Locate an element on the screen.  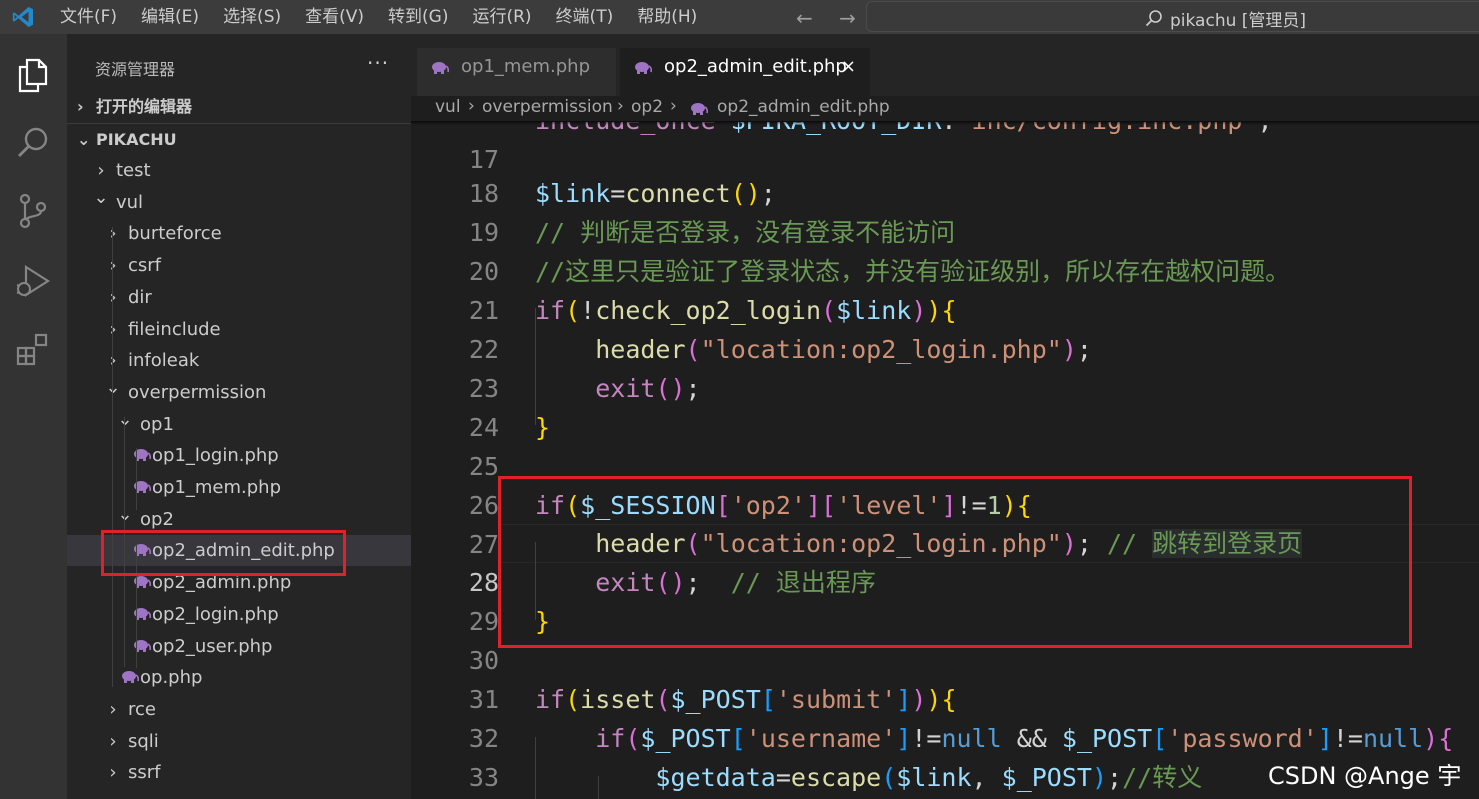
tree-folder: › dir is located at coordinates (239, 297).